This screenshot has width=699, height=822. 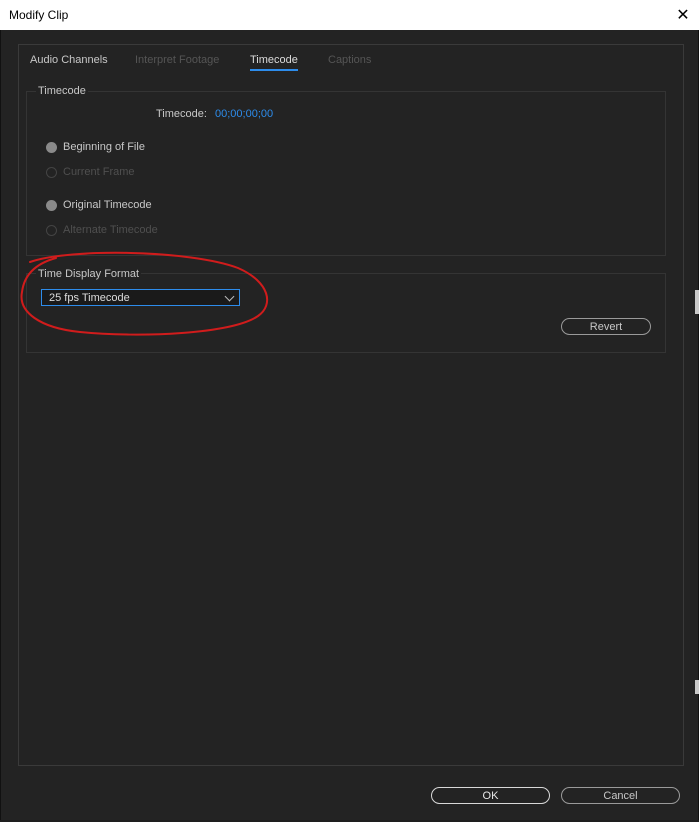 I want to click on radio-label: Original Timecode, so click(x=107, y=205).